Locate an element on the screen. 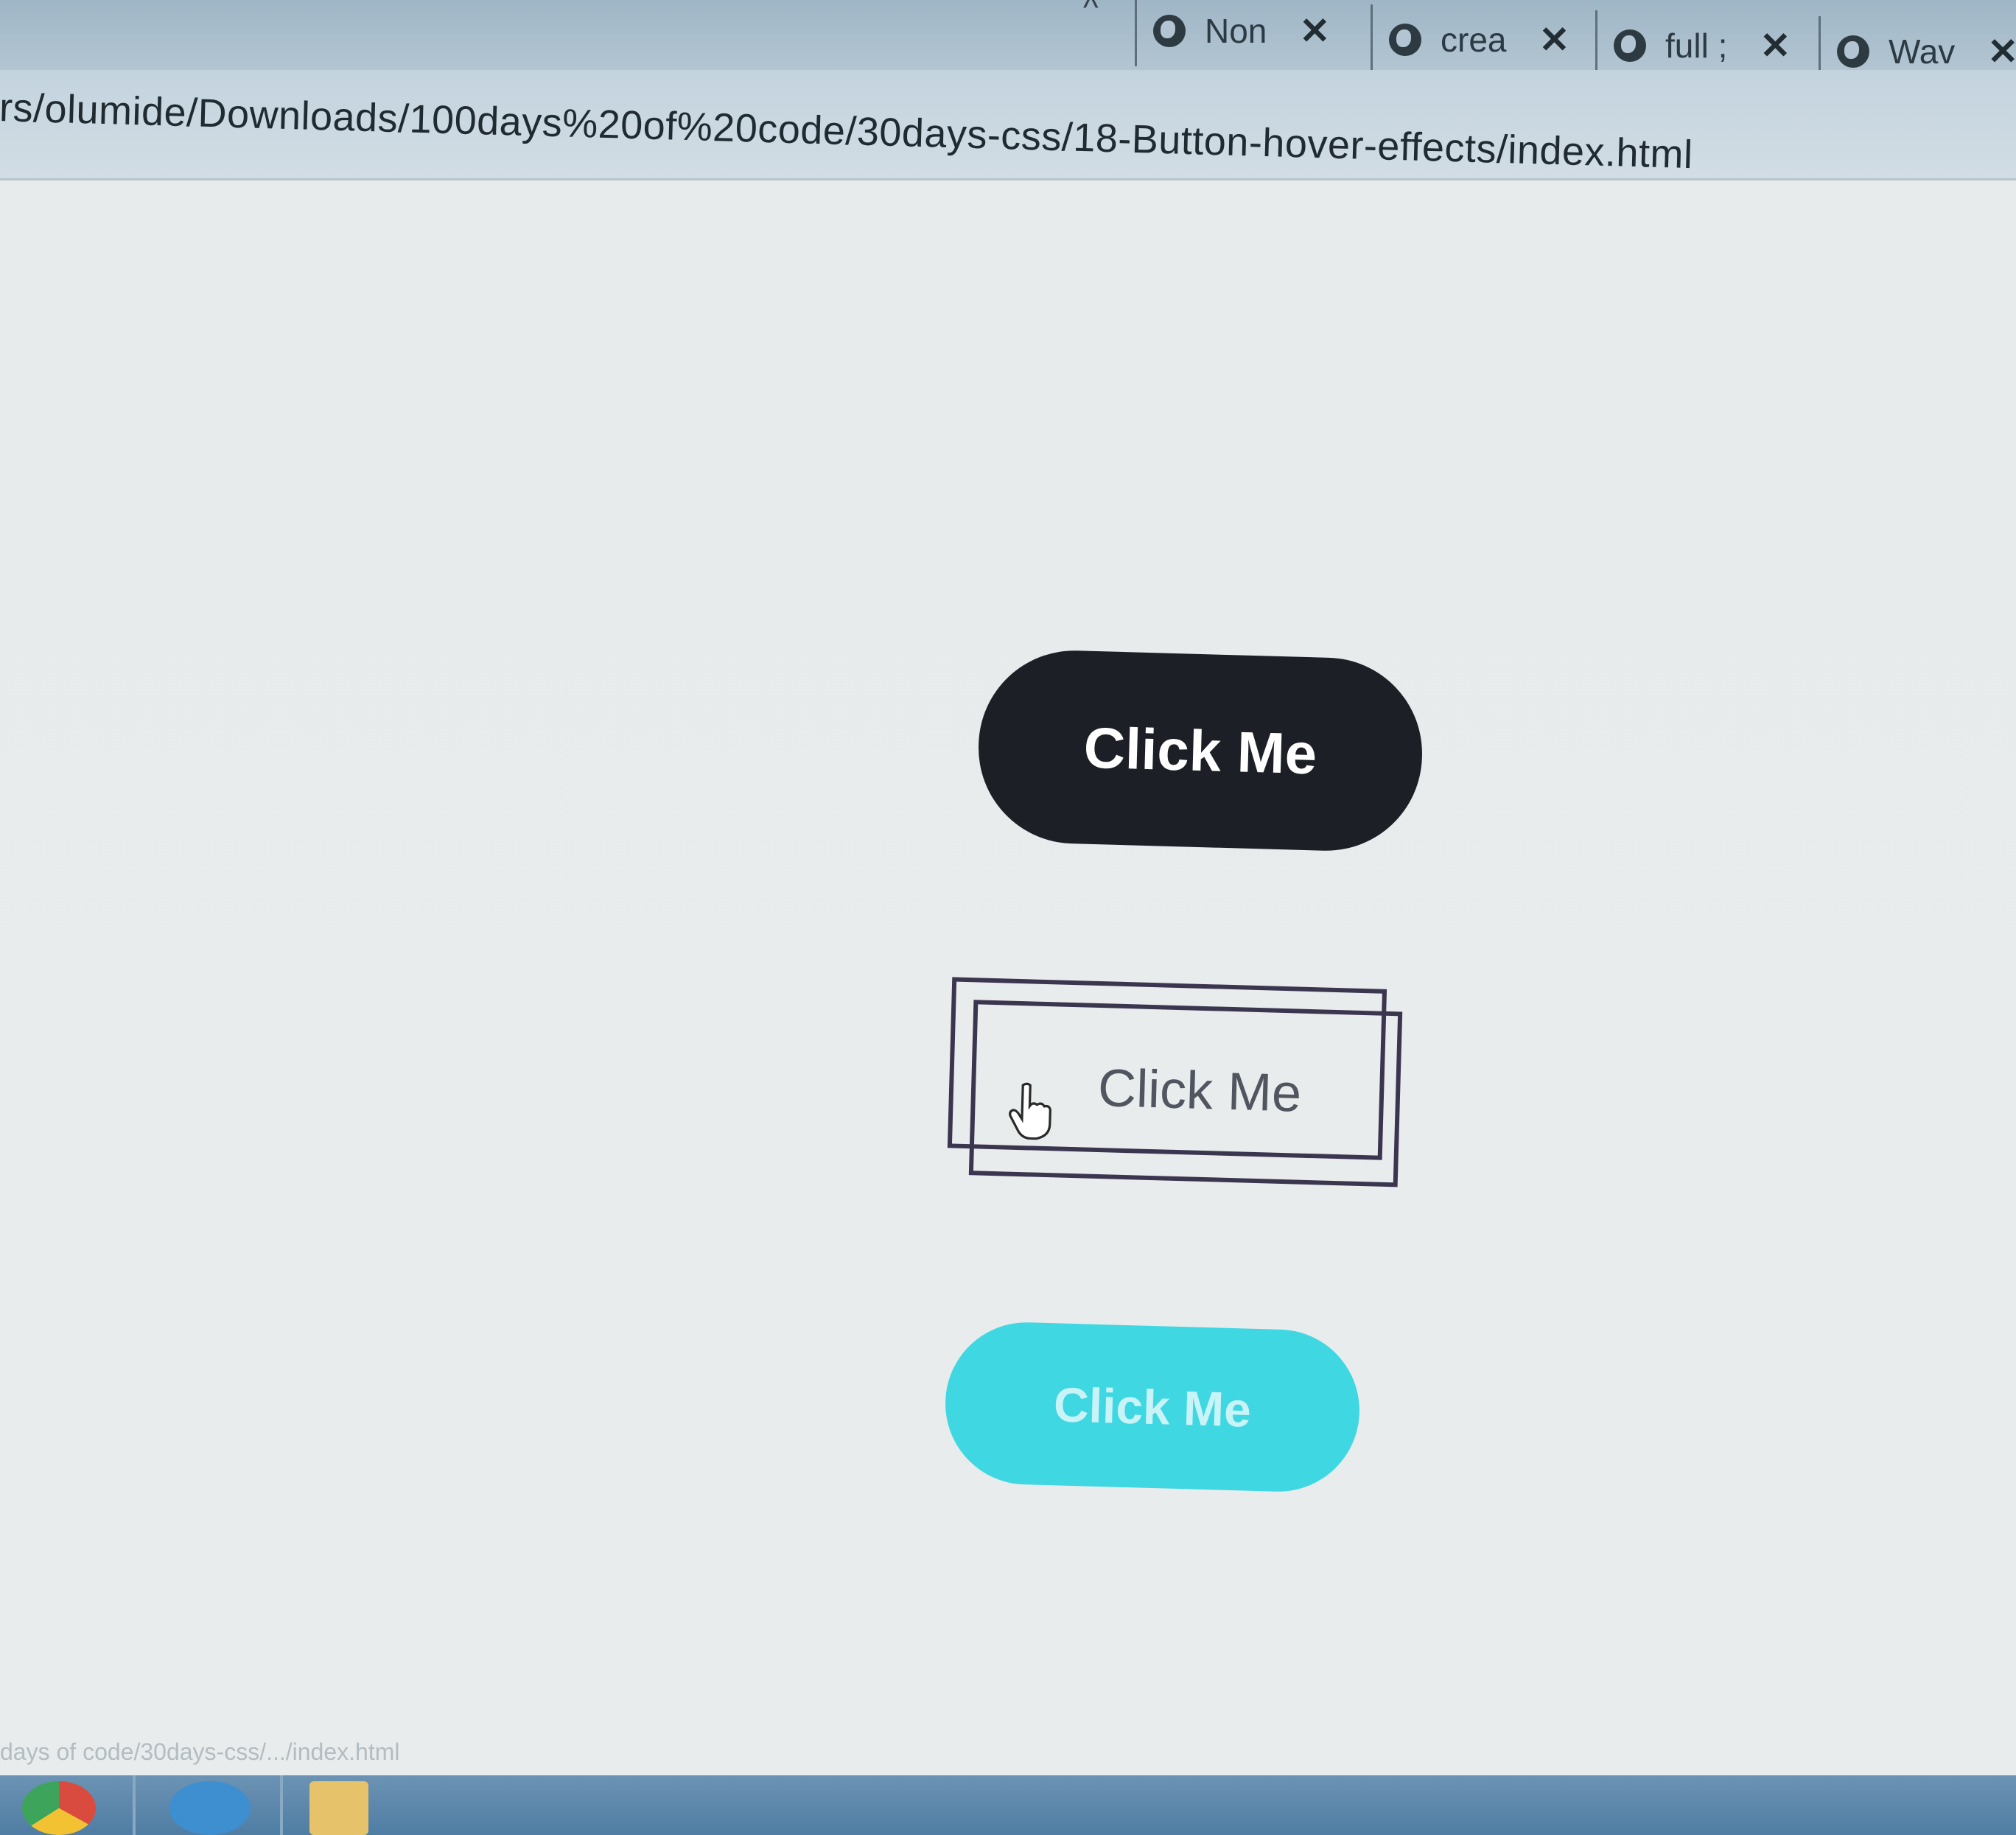  tab-non: Non ✕ is located at coordinates (1240, 33).